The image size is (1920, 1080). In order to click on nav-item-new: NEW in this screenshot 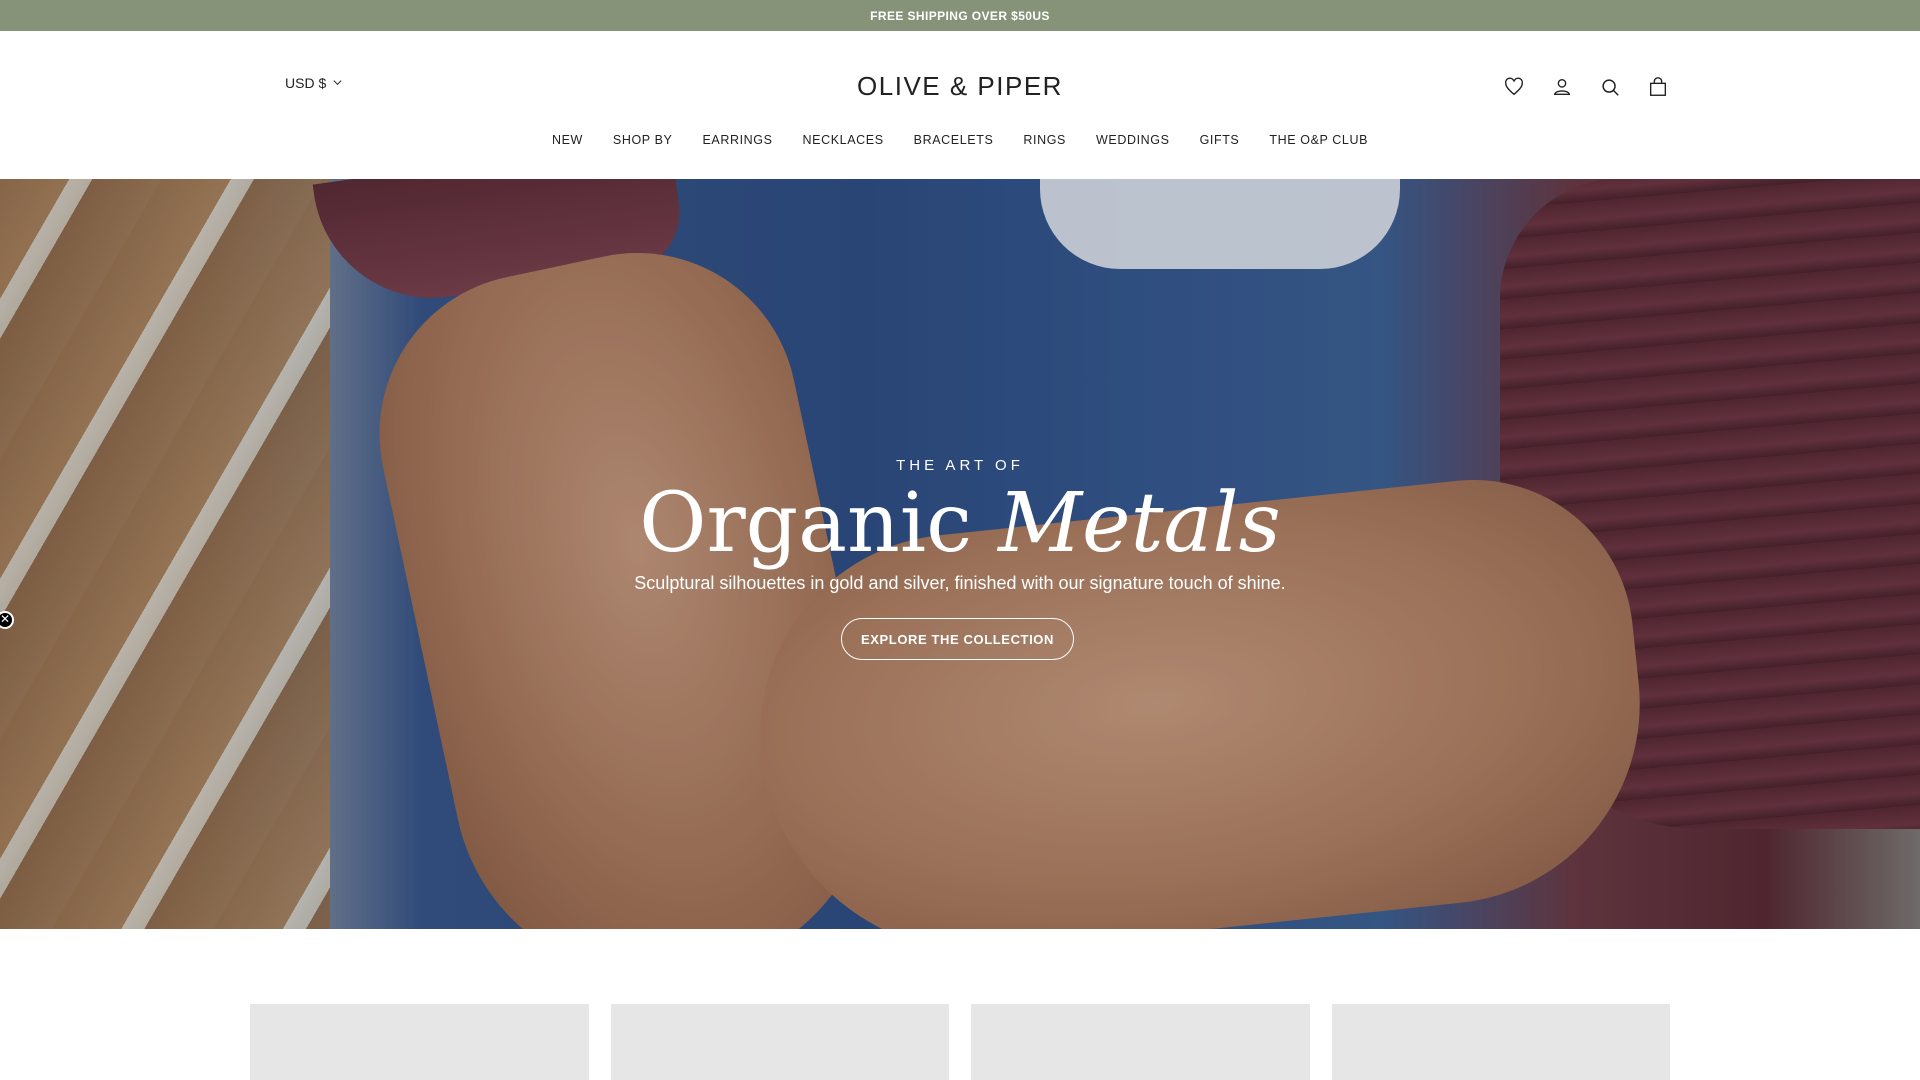, I will do `click(567, 140)`.